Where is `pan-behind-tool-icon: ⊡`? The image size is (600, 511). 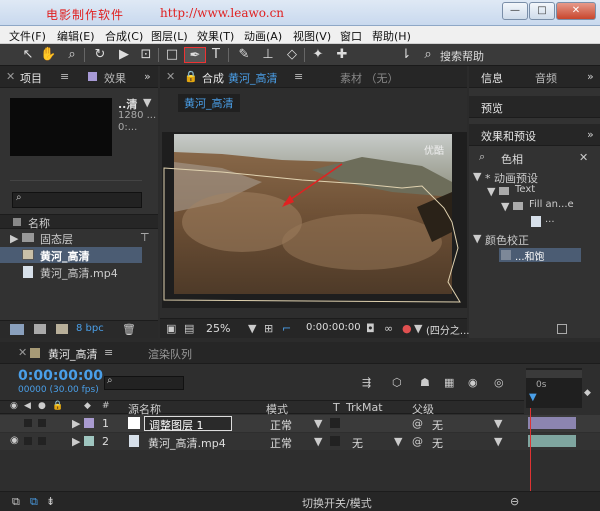
pan-behind-tool-icon: ⊡ is located at coordinates (146, 55).